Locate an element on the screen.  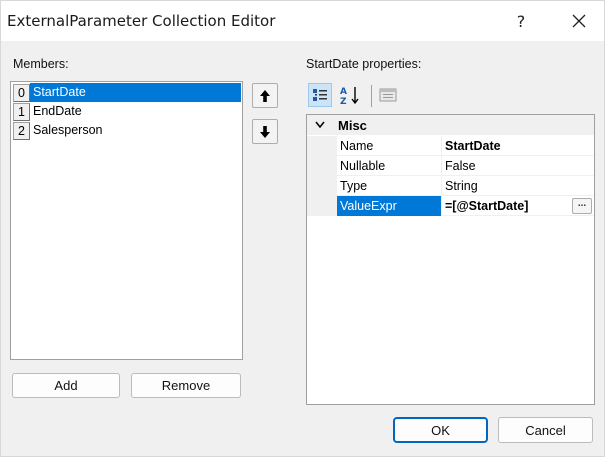
move-down-button is located at coordinates (265, 131).